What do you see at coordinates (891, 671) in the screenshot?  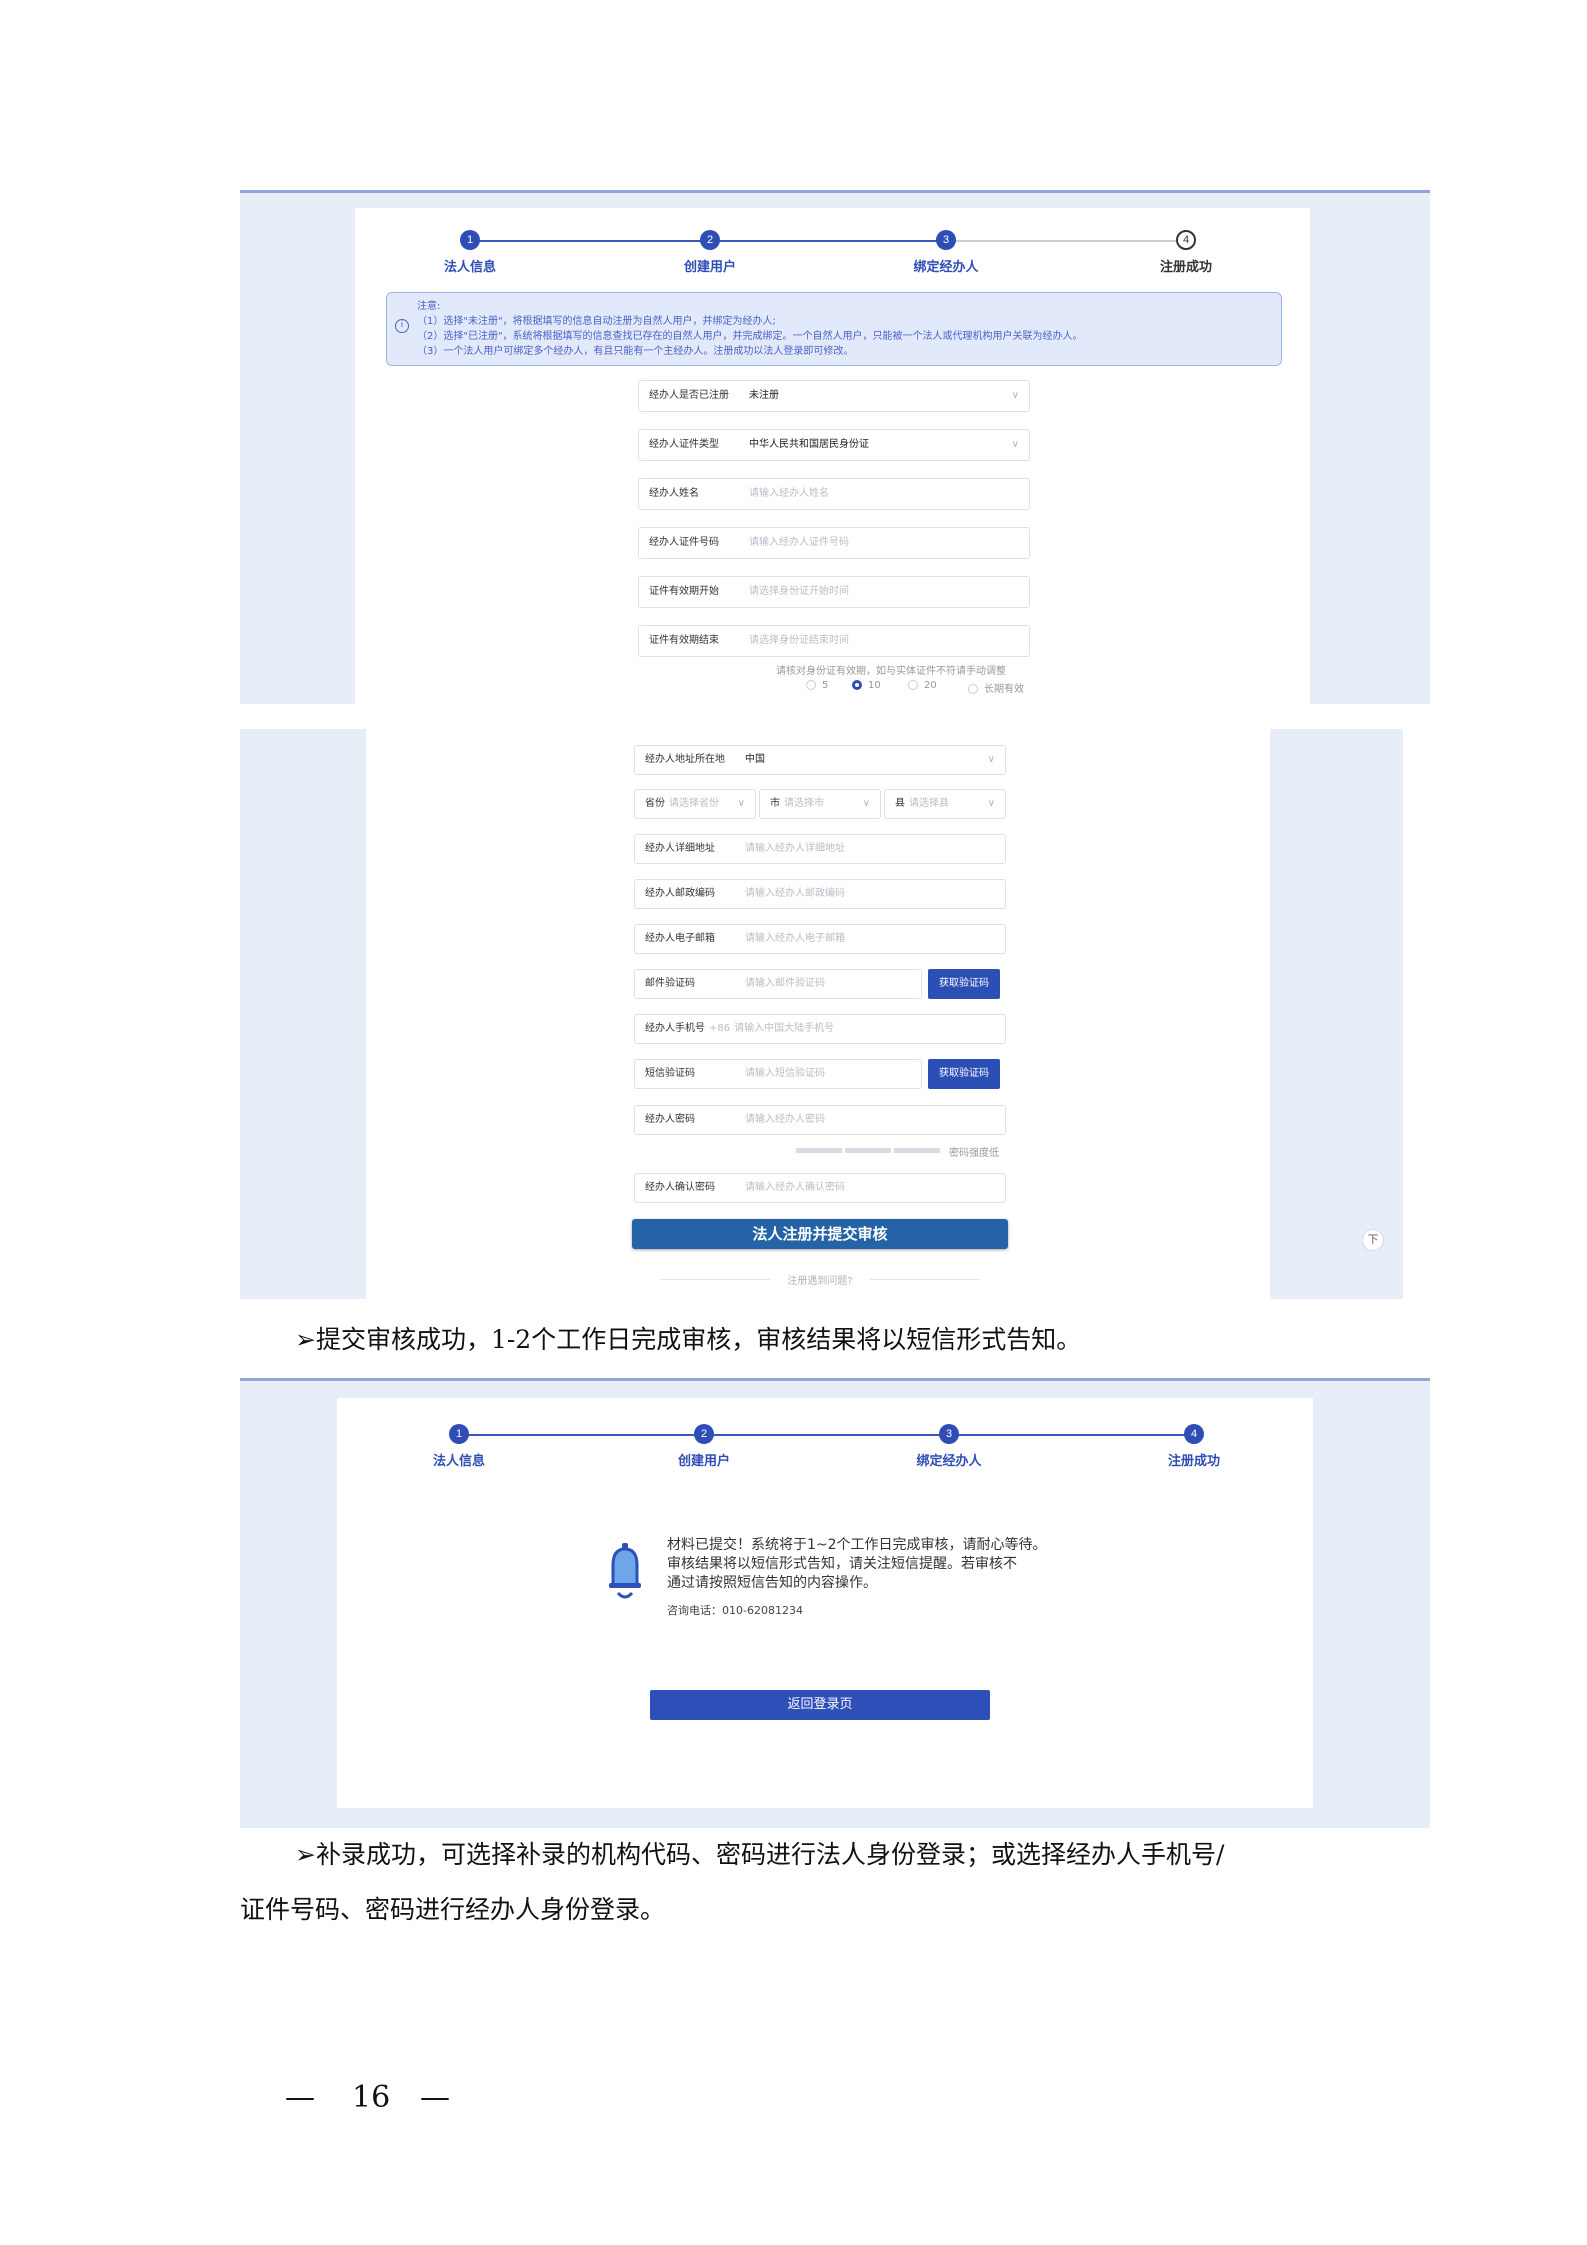 I see `validity-note: 请核对身份证有效期，如与实体证件不符请手动调整` at bounding box center [891, 671].